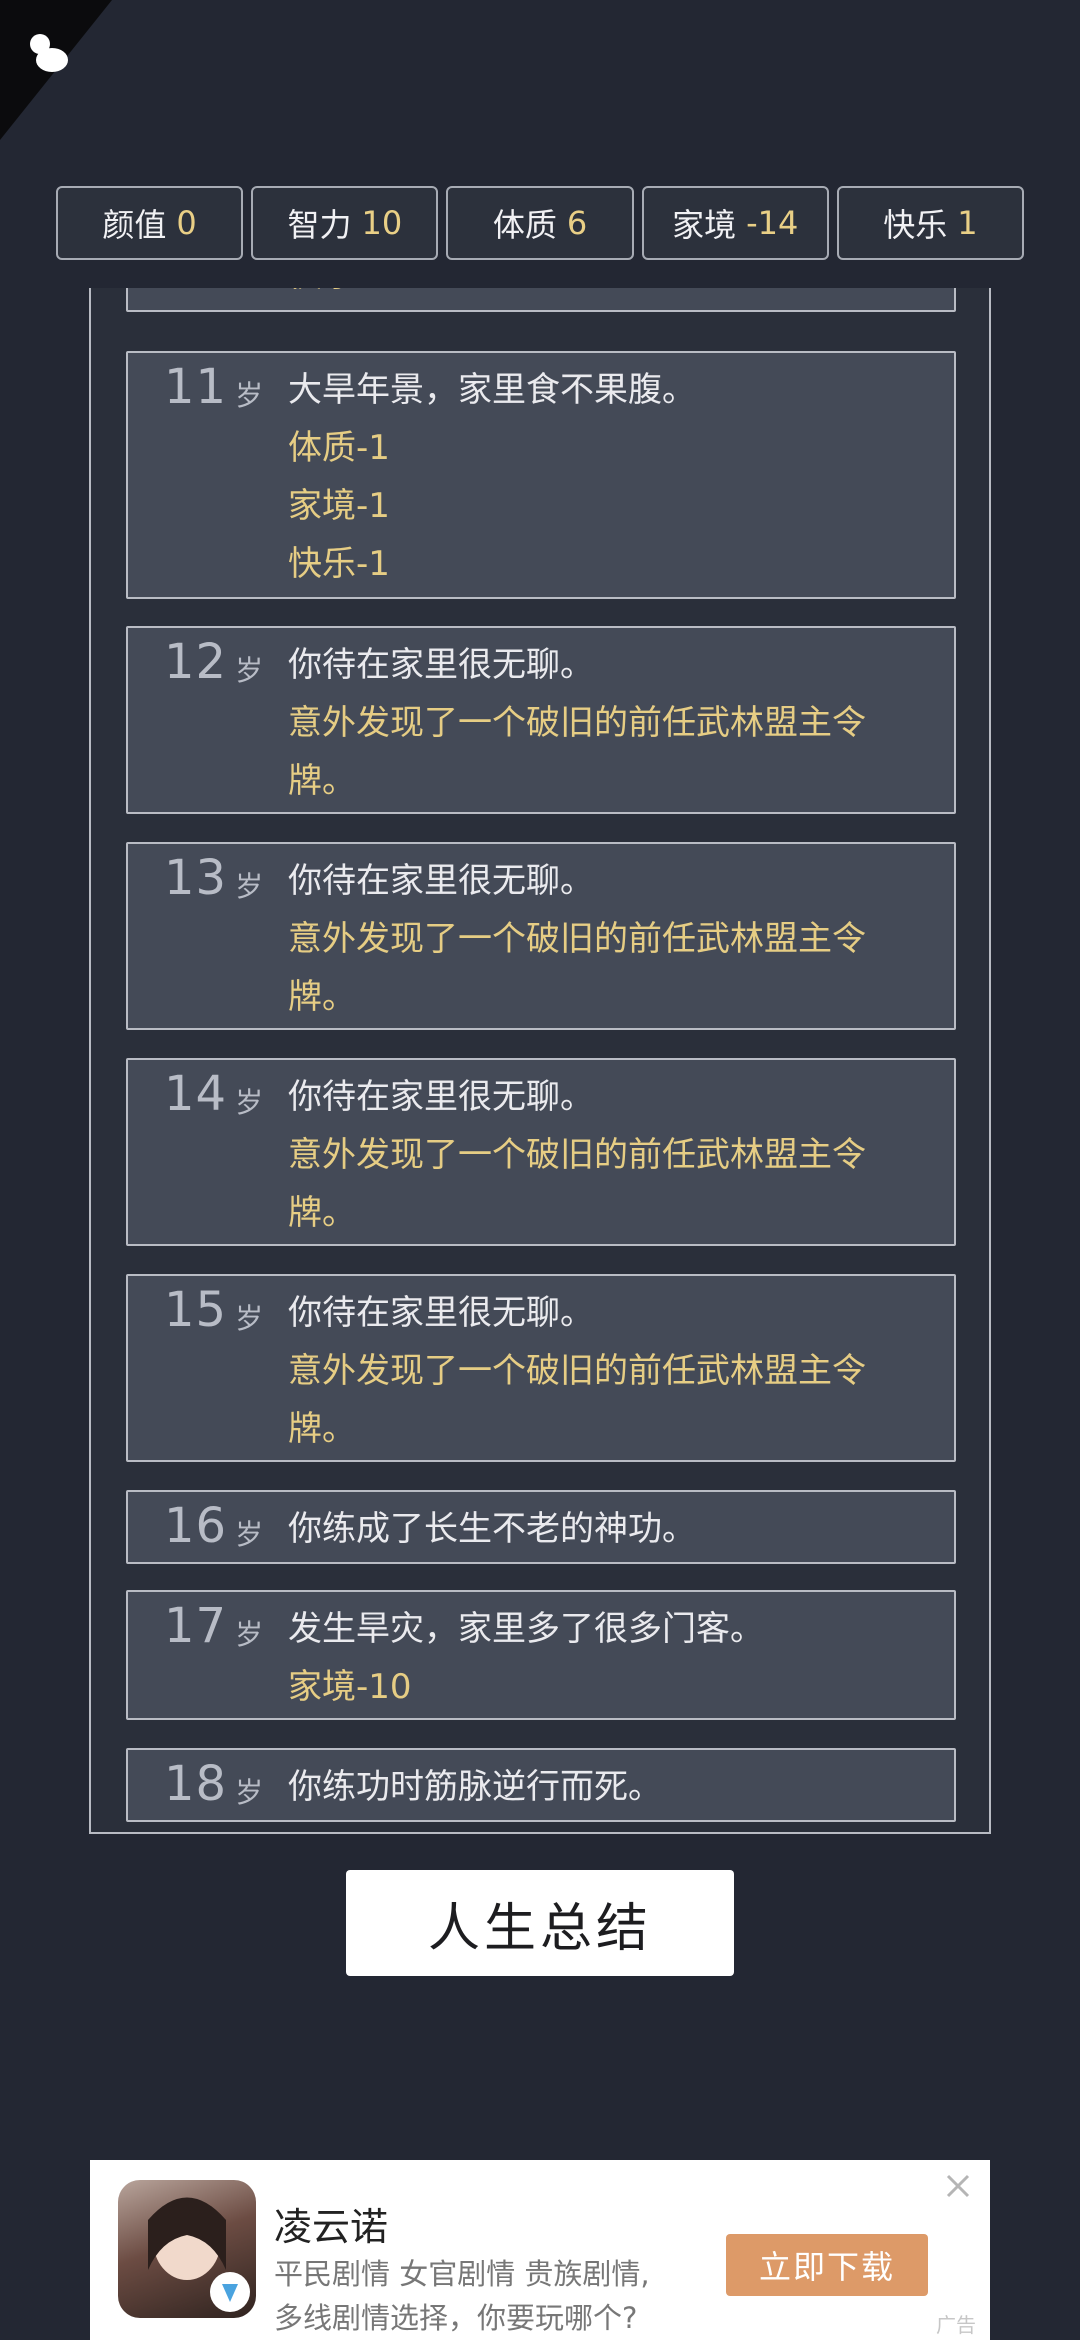 This screenshot has height=2340, width=1080. I want to click on stat-label: 颜值, so click(134, 225).